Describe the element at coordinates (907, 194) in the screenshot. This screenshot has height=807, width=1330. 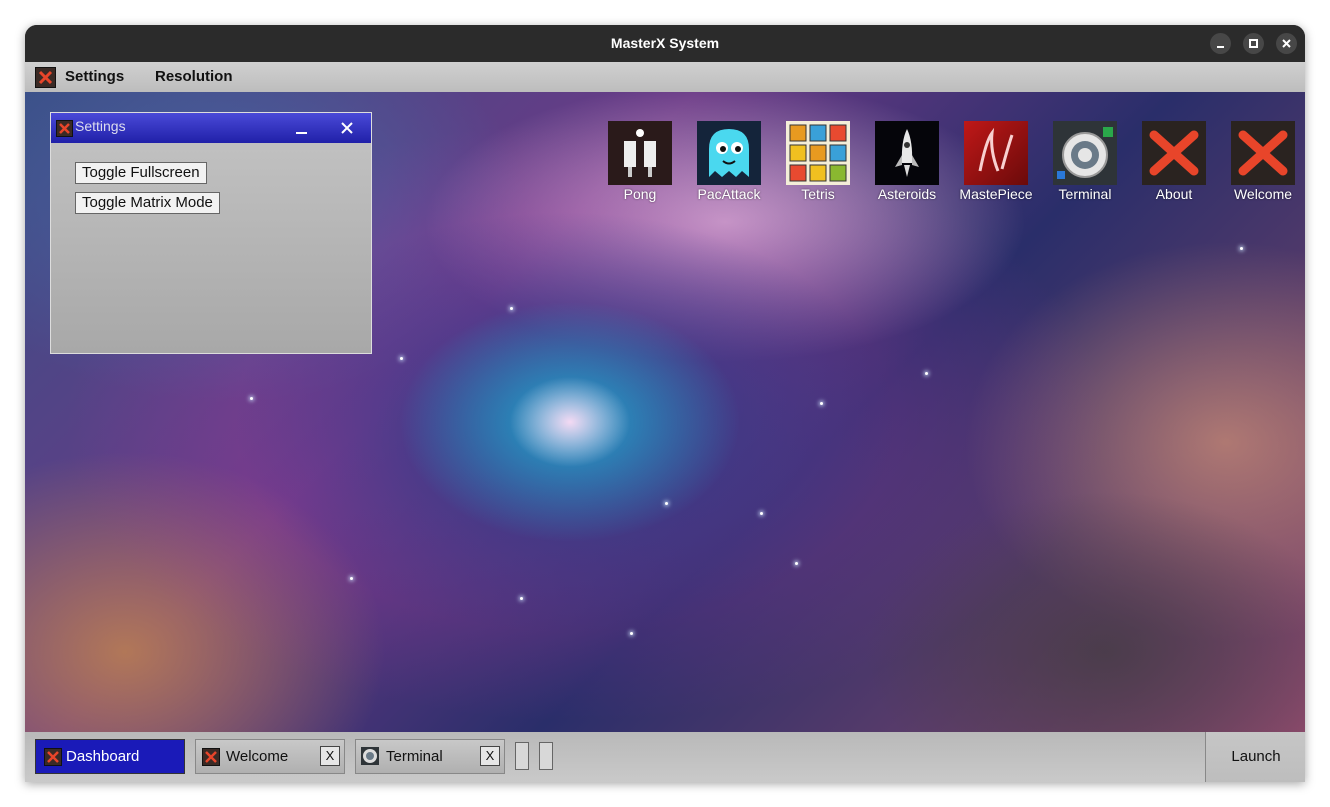
I see `desktop-icon-label: Asteroids` at that location.